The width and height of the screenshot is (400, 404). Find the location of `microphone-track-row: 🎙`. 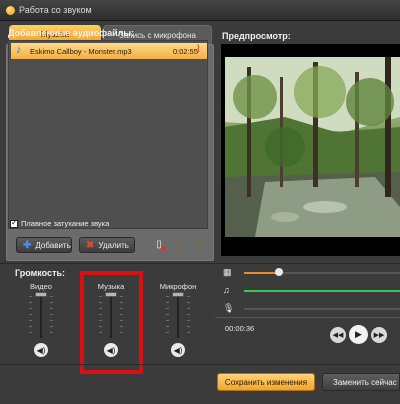

microphone-track-row: 🎙 is located at coordinates (307, 309).